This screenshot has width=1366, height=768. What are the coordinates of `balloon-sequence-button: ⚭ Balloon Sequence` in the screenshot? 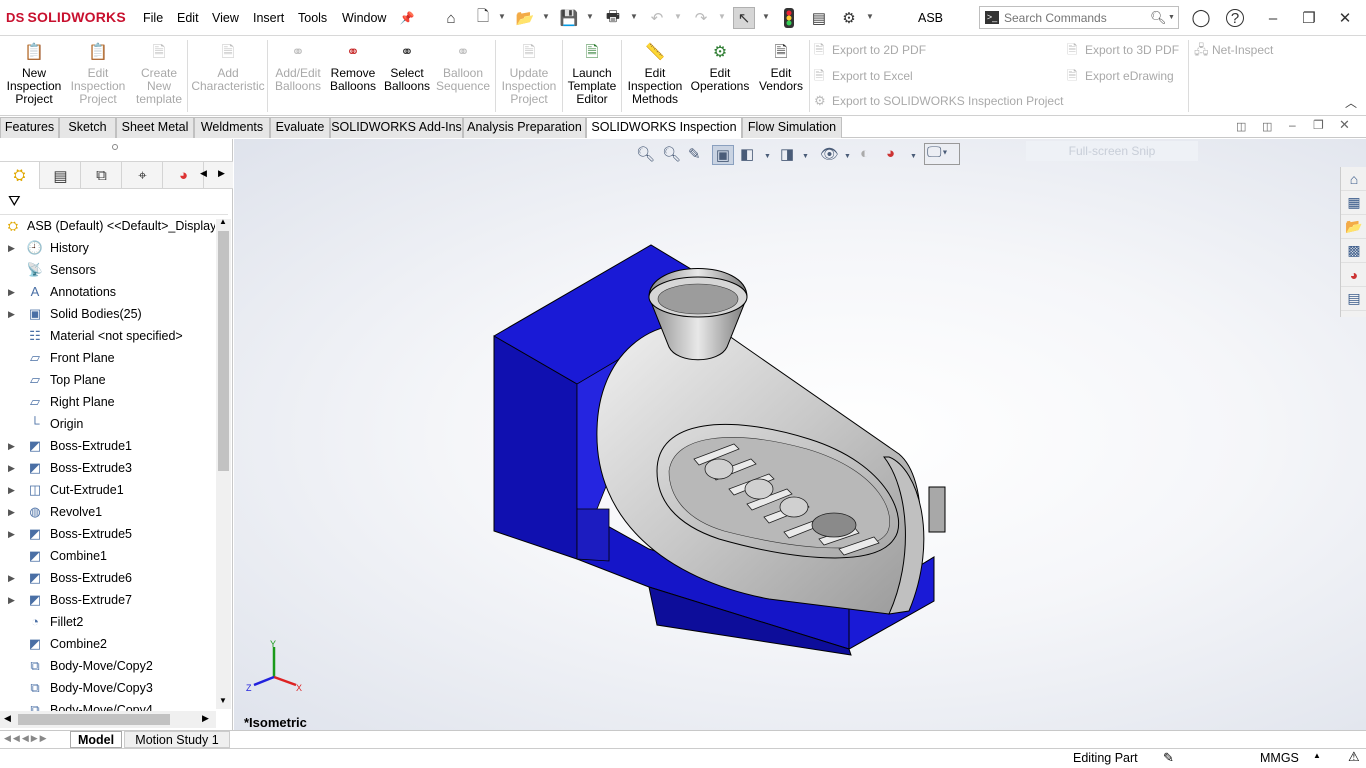 It's located at (463, 67).